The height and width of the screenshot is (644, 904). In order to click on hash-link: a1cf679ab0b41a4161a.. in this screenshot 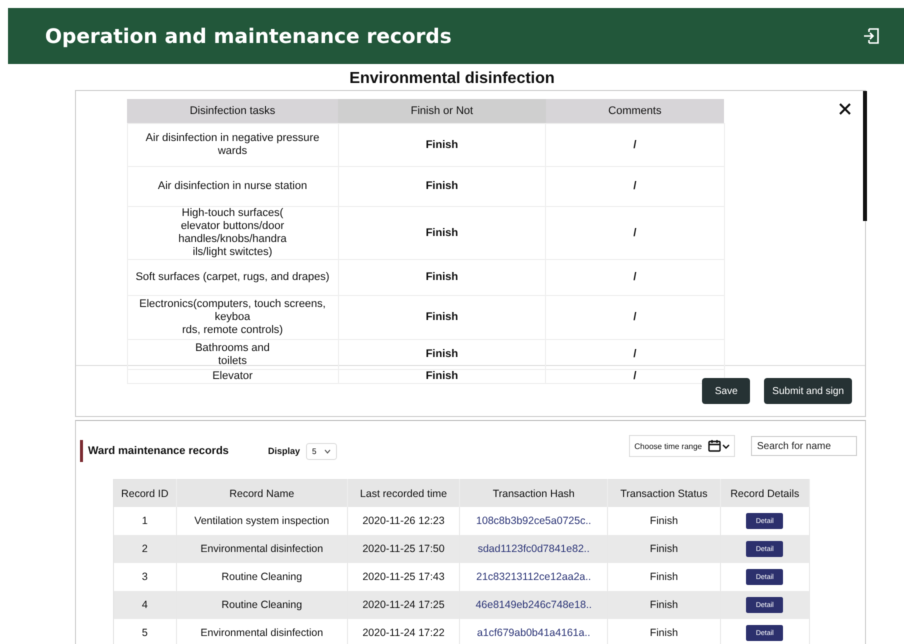, I will do `click(534, 631)`.